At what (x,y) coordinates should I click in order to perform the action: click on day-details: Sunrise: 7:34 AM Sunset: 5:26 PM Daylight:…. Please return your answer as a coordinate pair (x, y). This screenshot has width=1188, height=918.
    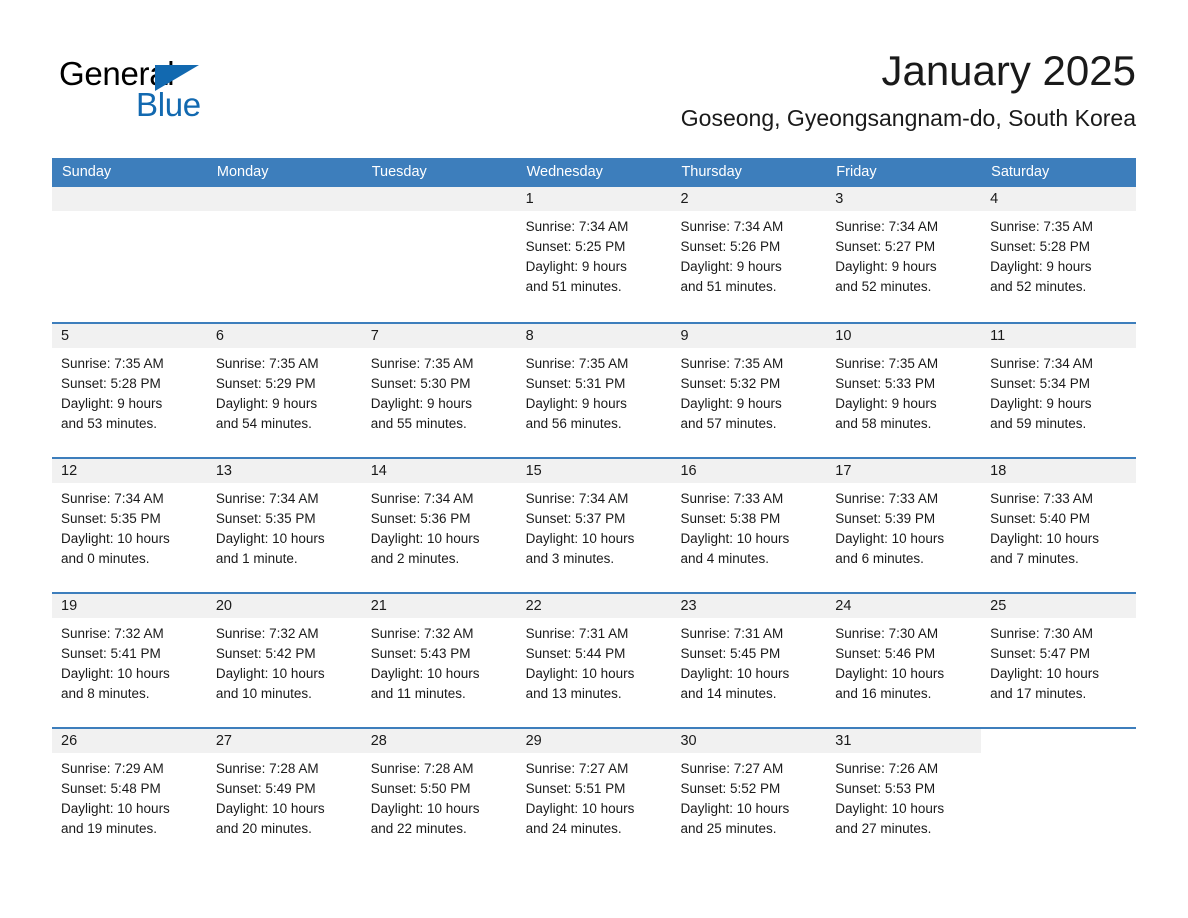
    Looking at the image, I should click on (748, 254).